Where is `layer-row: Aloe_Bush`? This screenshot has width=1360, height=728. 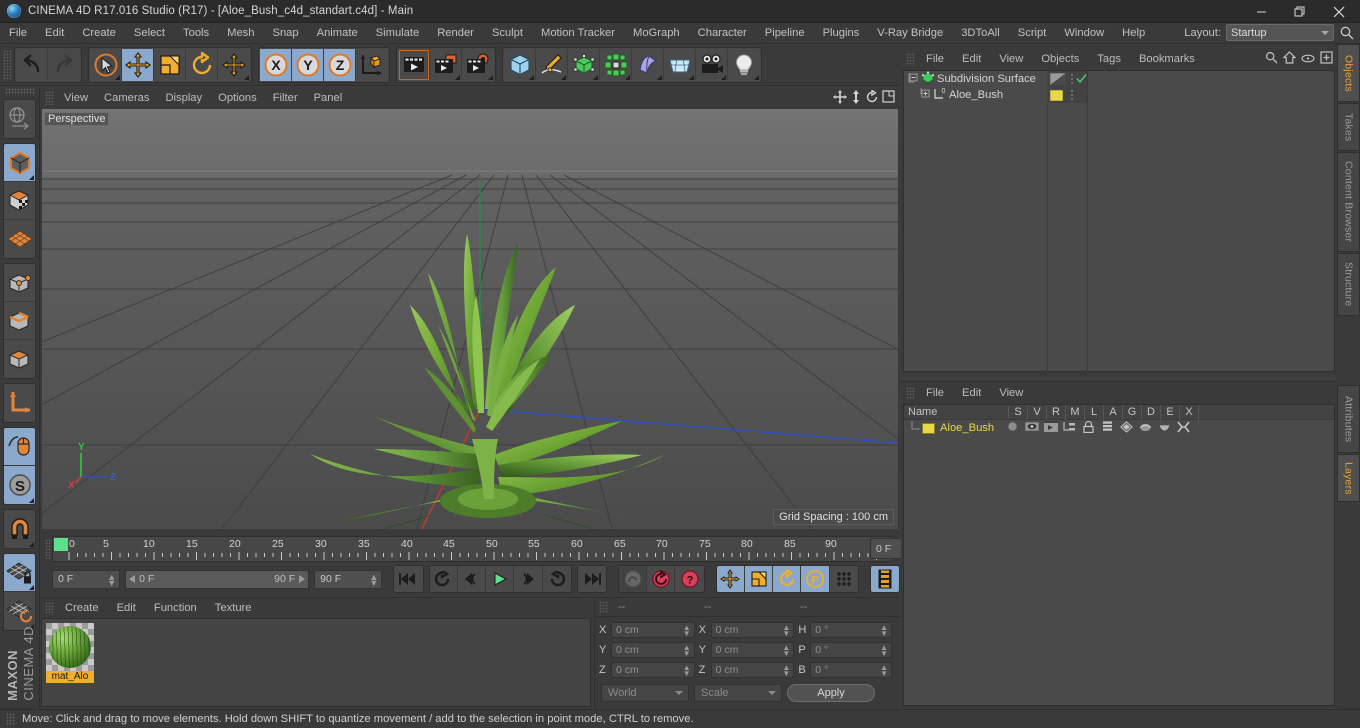
layer-row: Aloe_Bush is located at coordinates (1119, 428).